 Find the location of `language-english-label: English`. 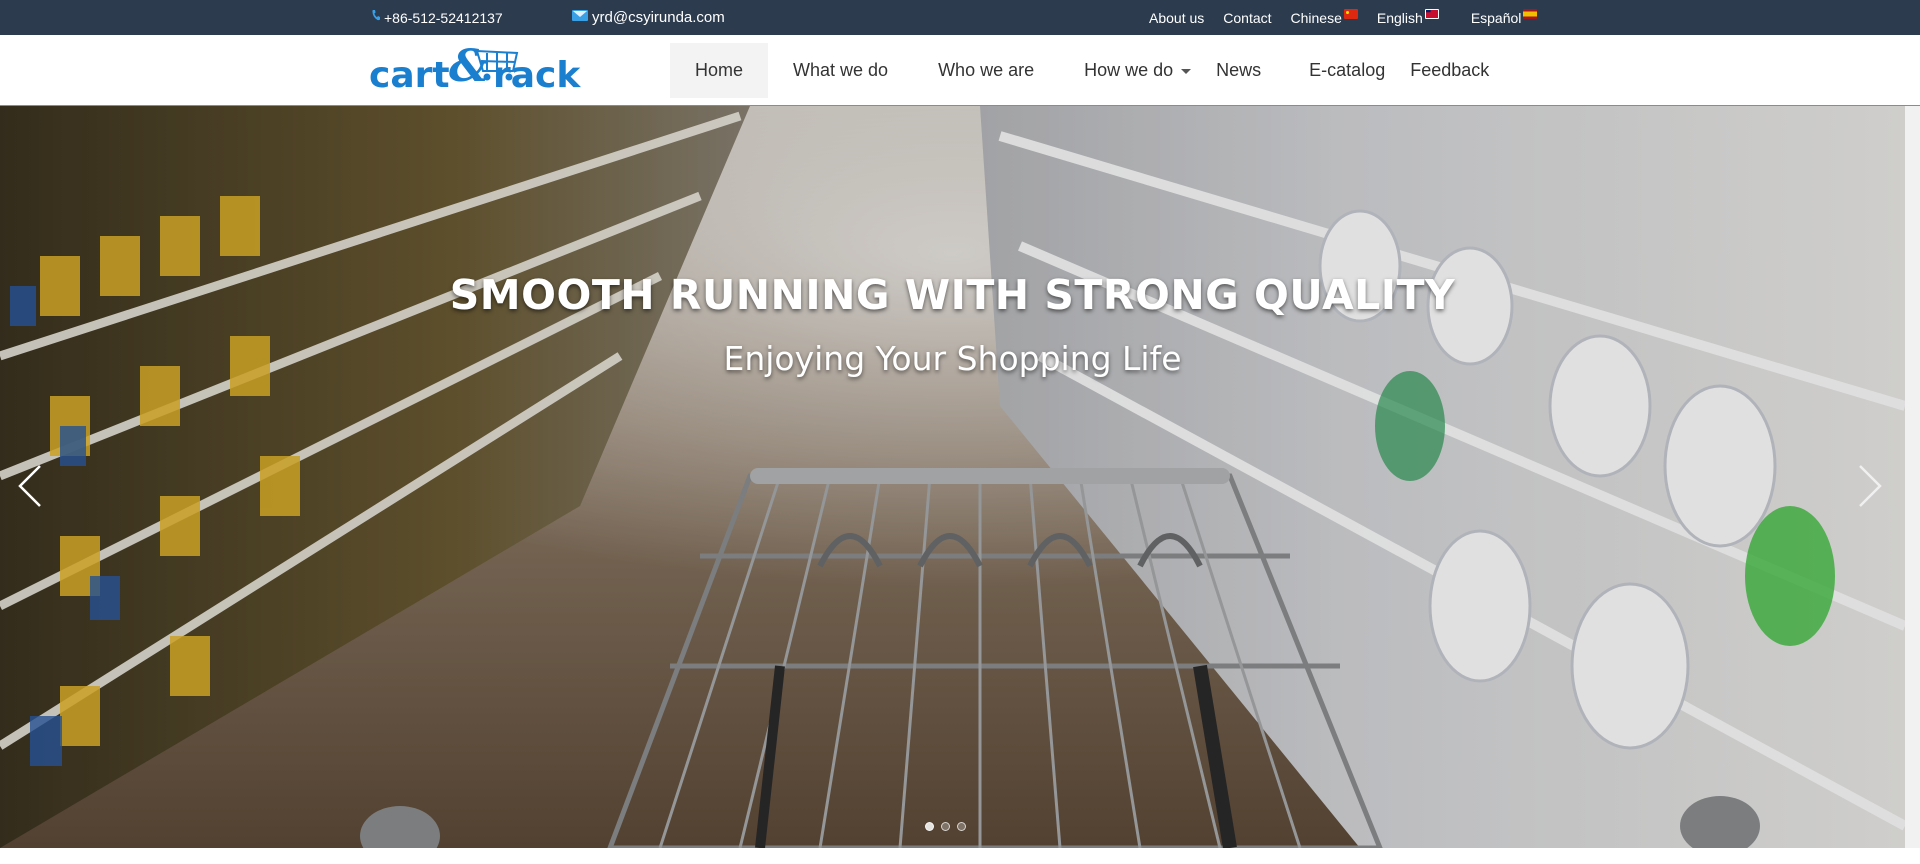

language-english-label: English is located at coordinates (1400, 18).